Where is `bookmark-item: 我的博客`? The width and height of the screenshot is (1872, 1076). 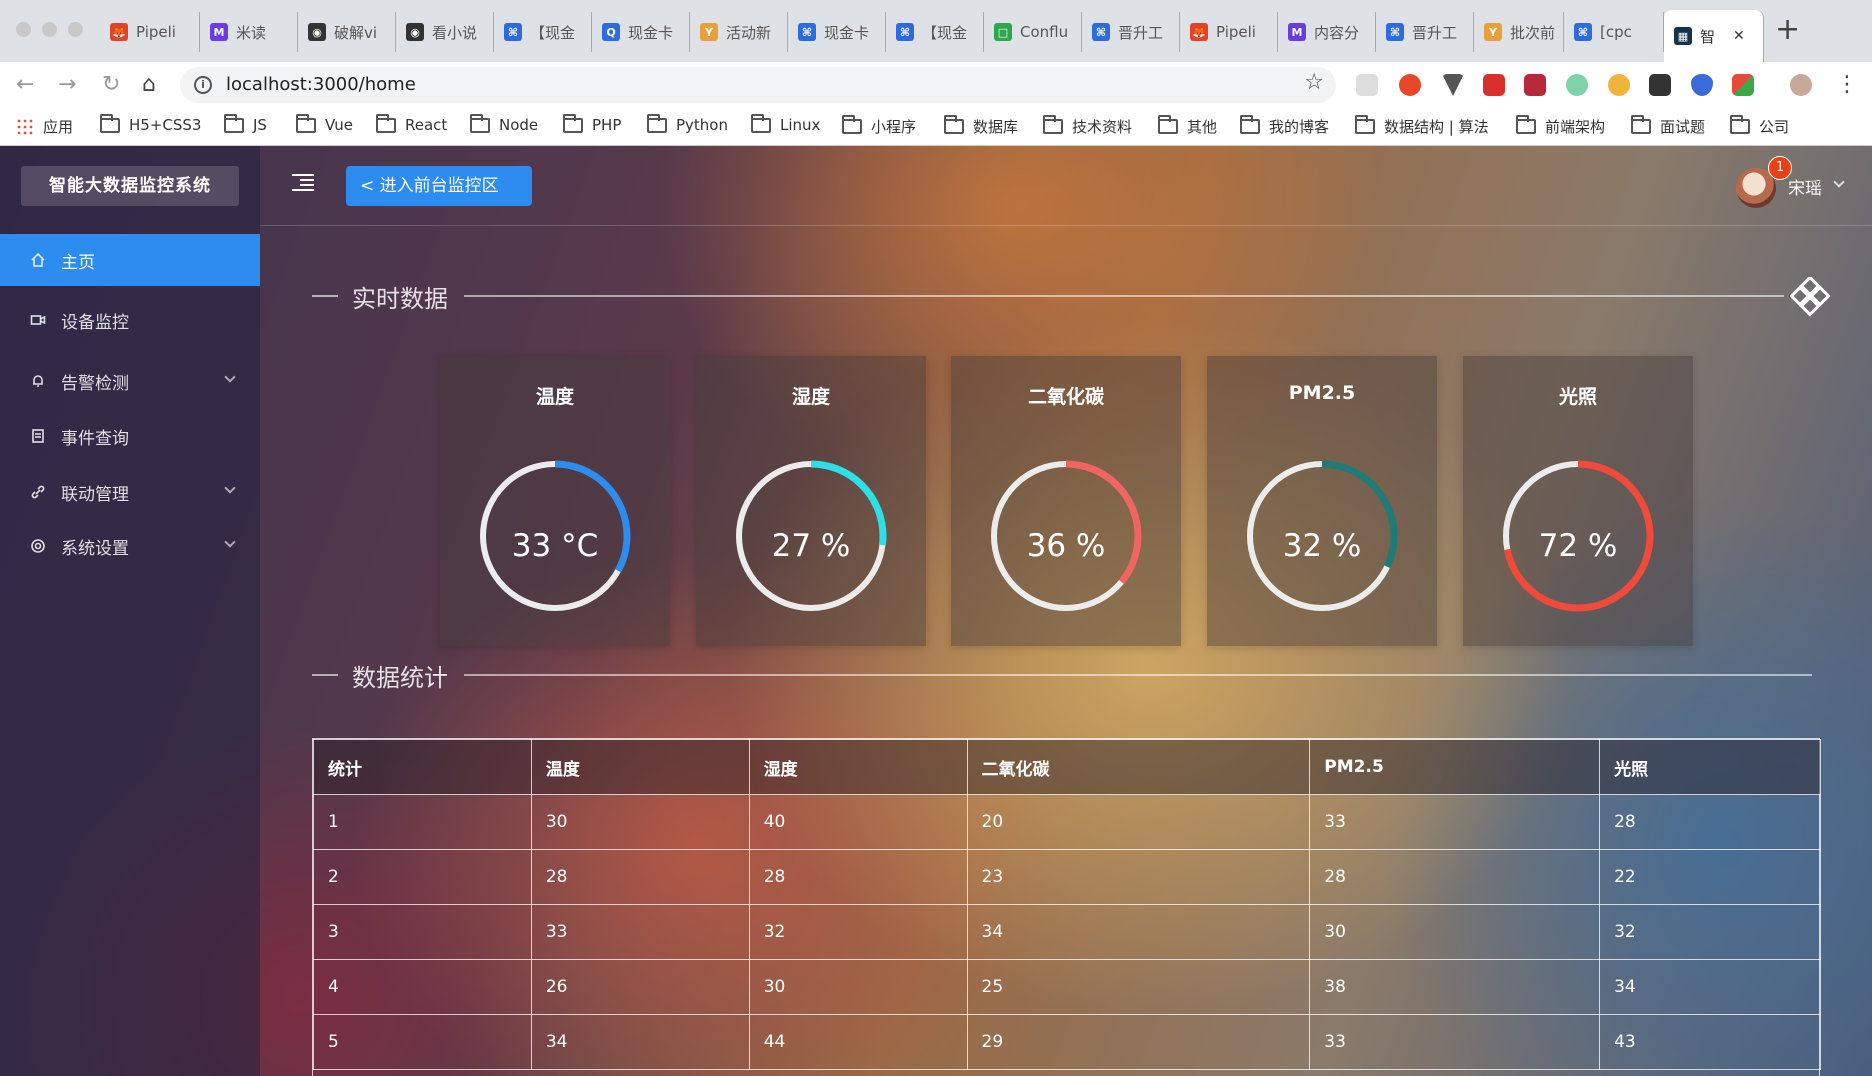
bookmark-item: 我的博客 is located at coordinates (1284, 126).